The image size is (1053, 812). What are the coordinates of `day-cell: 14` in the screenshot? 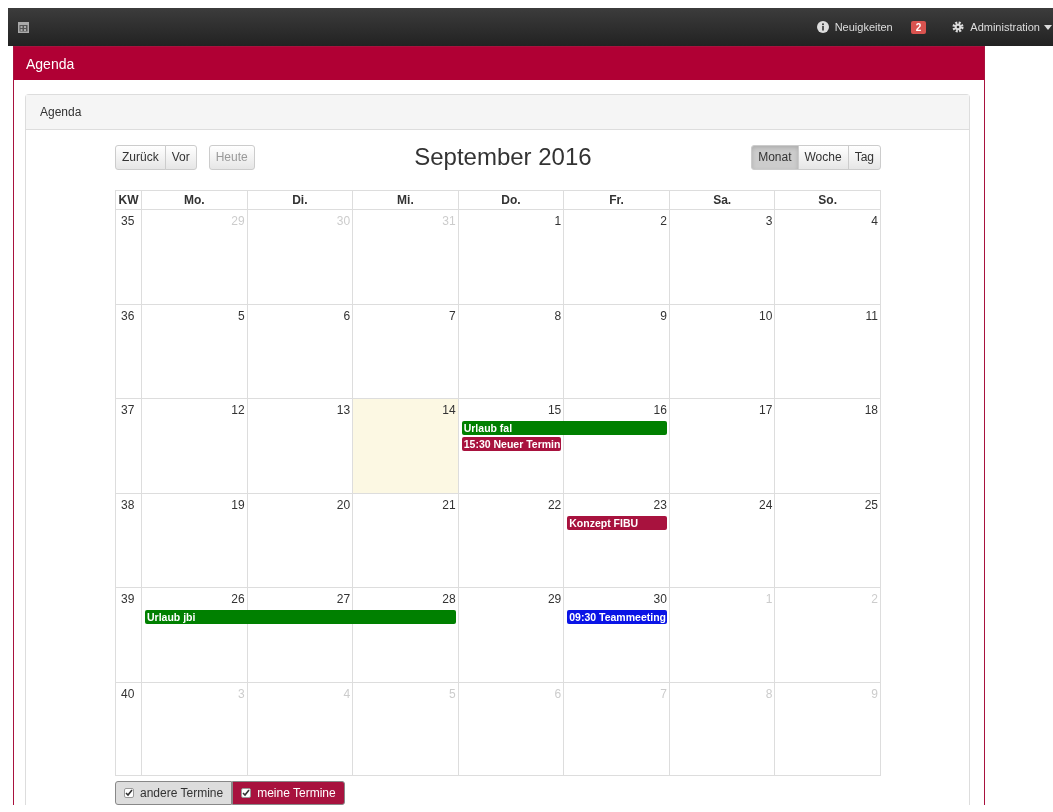 It's located at (405, 446).